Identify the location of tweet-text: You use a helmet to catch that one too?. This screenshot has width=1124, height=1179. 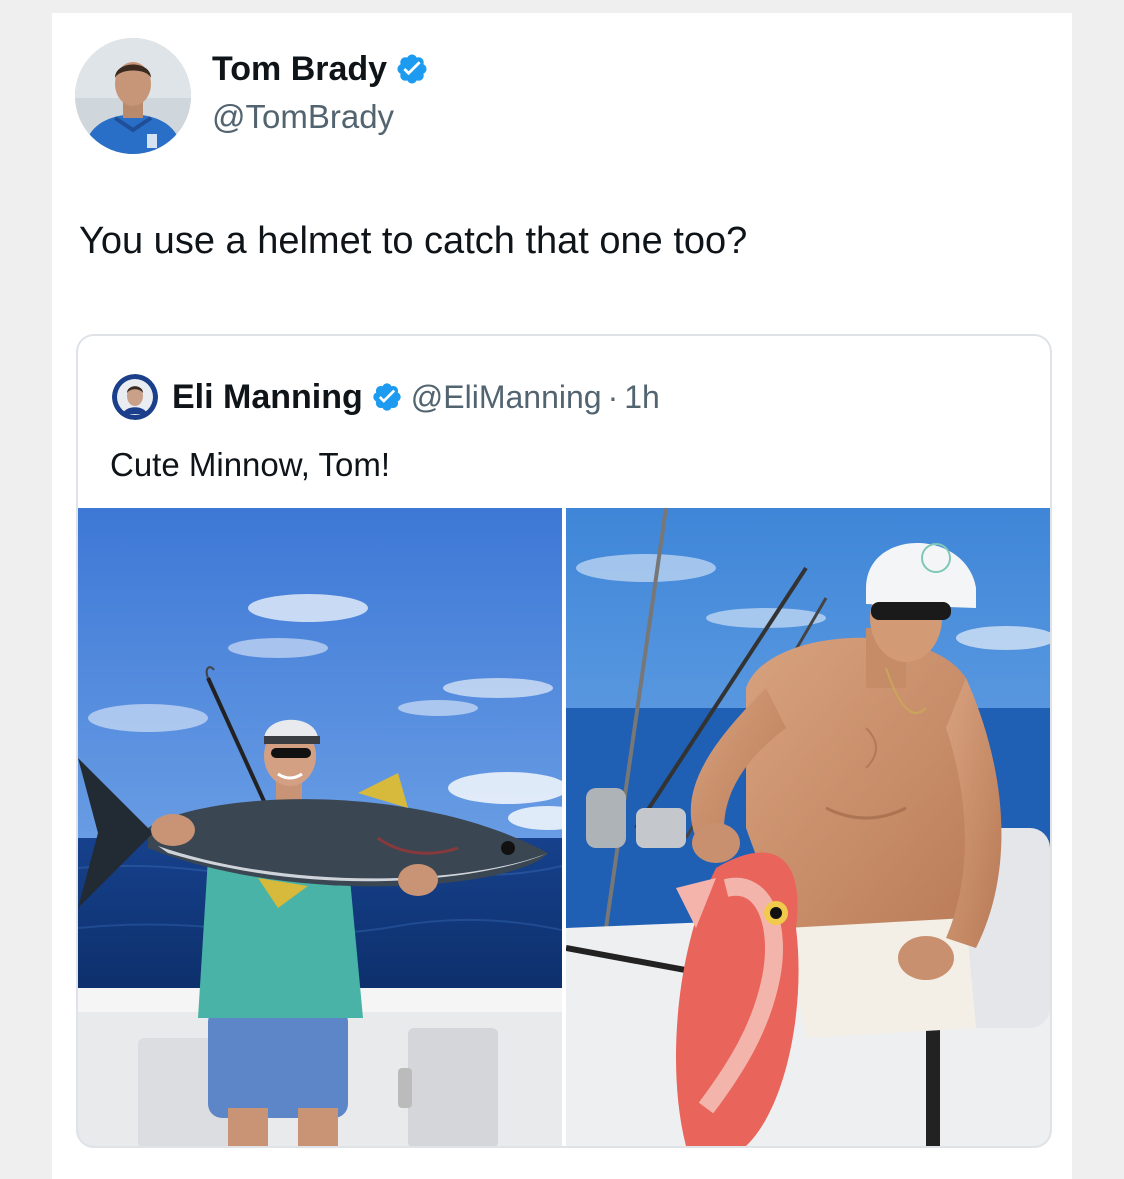
(413, 241).